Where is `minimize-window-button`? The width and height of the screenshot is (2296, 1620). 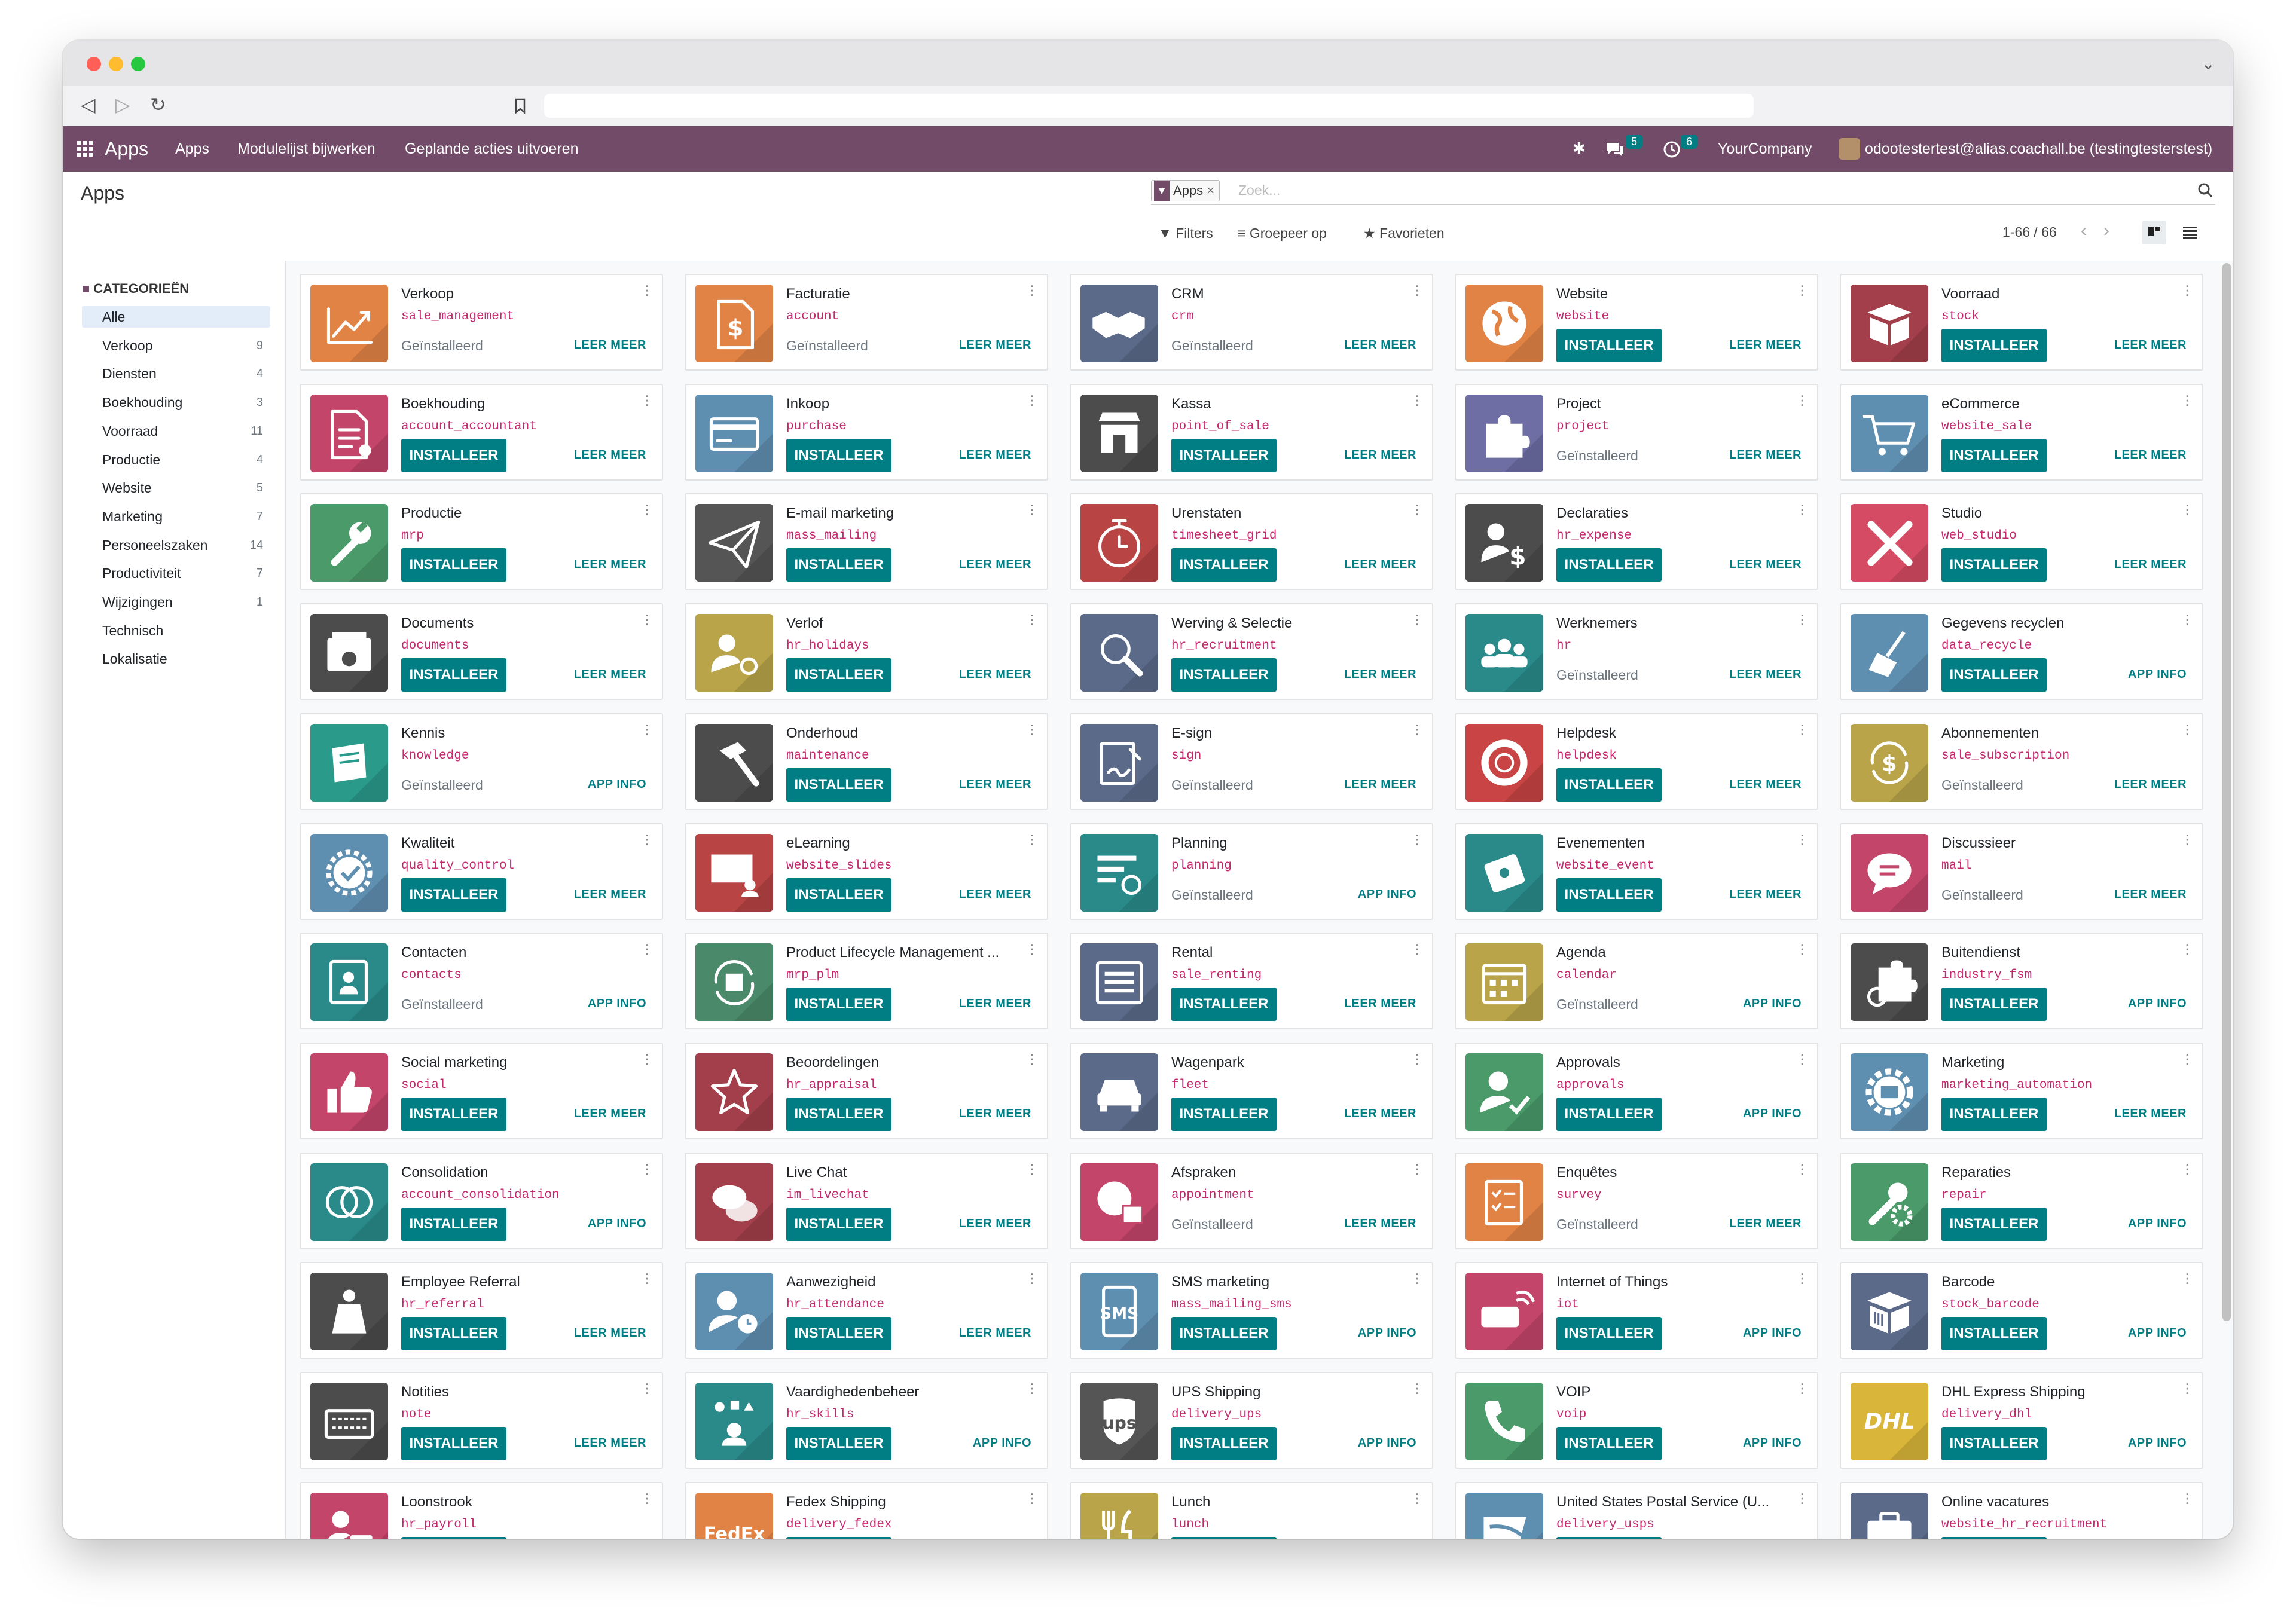 minimize-window-button is located at coordinates (116, 64).